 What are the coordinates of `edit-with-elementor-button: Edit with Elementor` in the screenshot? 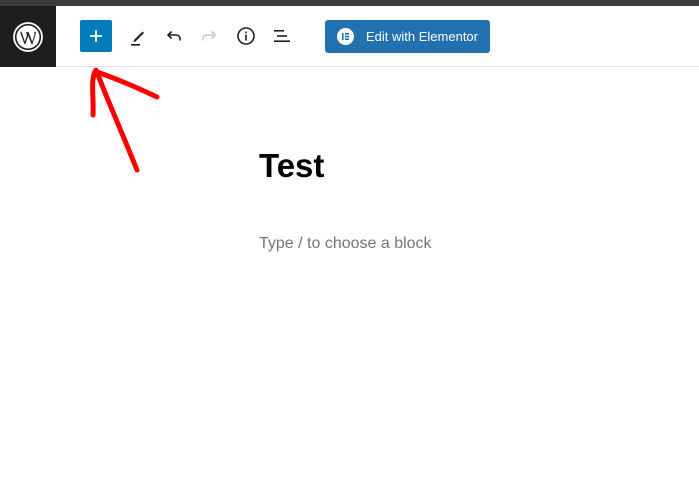 It's located at (407, 36).